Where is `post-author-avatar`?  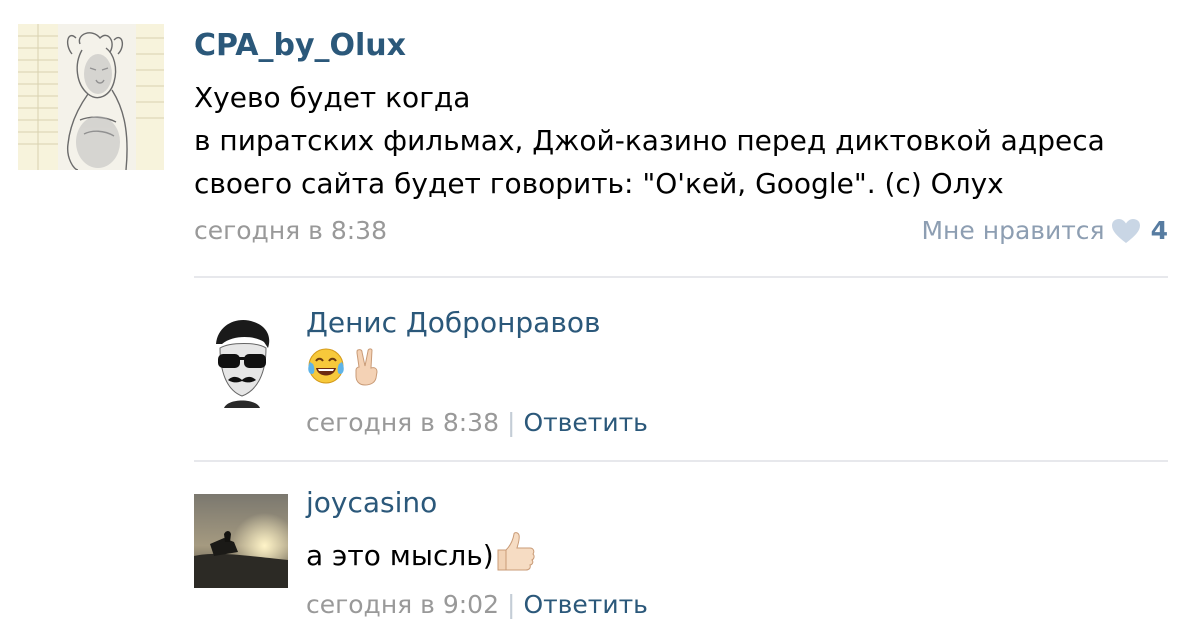
post-author-avatar is located at coordinates (91, 97).